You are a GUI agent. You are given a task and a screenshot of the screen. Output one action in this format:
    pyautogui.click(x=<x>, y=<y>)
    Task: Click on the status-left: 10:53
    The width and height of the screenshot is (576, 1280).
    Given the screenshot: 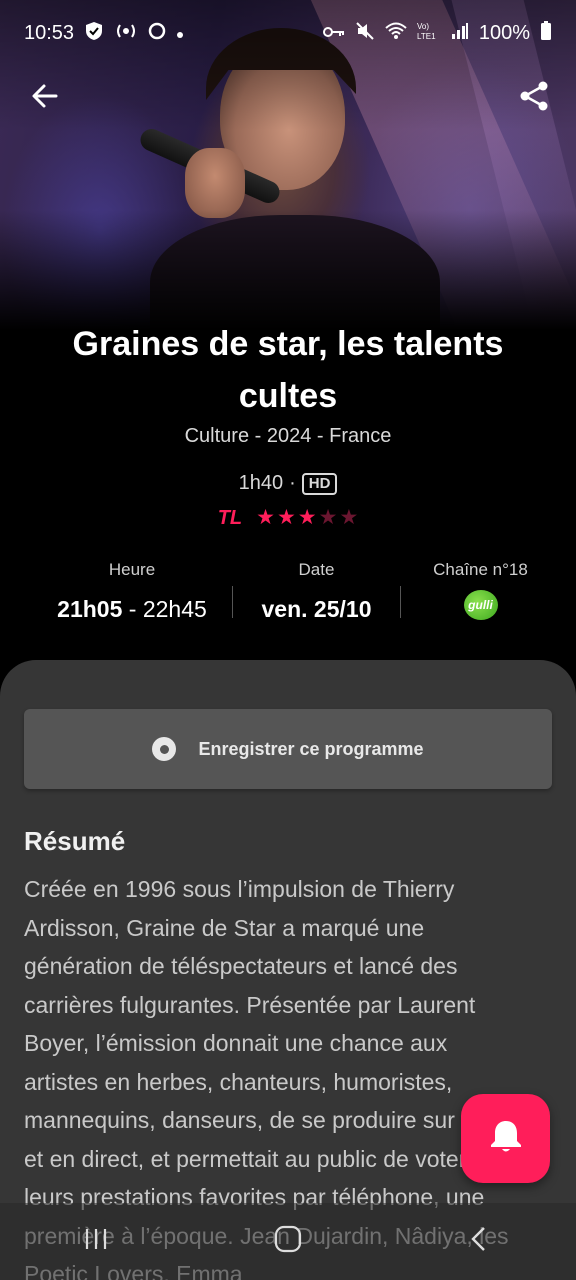 What is the action you would take?
    pyautogui.click(x=104, y=33)
    